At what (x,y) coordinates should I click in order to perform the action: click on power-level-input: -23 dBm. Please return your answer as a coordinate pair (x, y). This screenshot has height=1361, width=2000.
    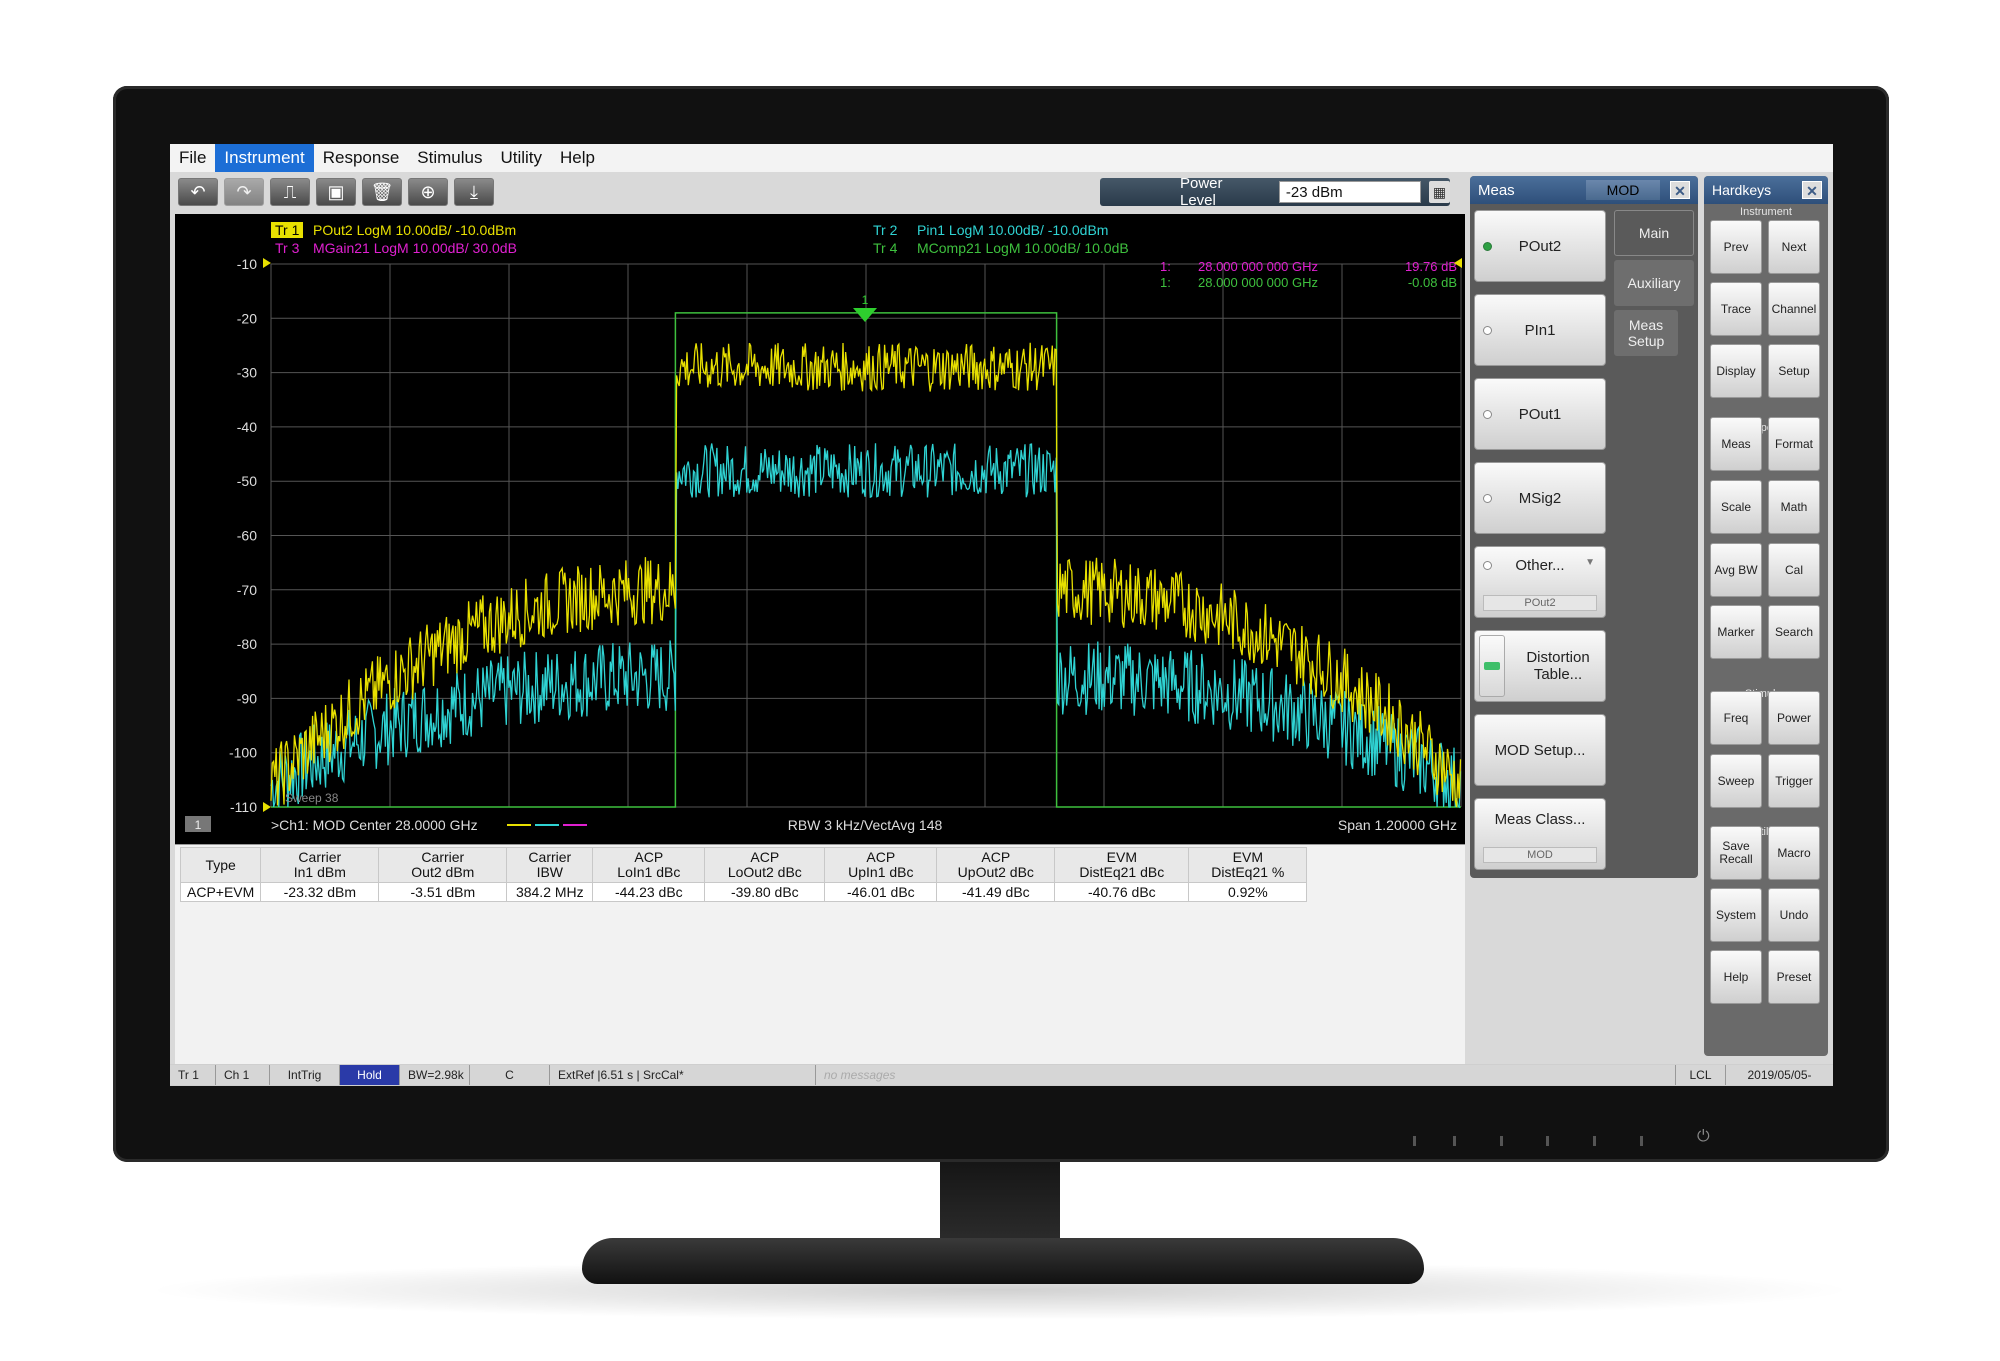
    Looking at the image, I should click on (1349, 192).